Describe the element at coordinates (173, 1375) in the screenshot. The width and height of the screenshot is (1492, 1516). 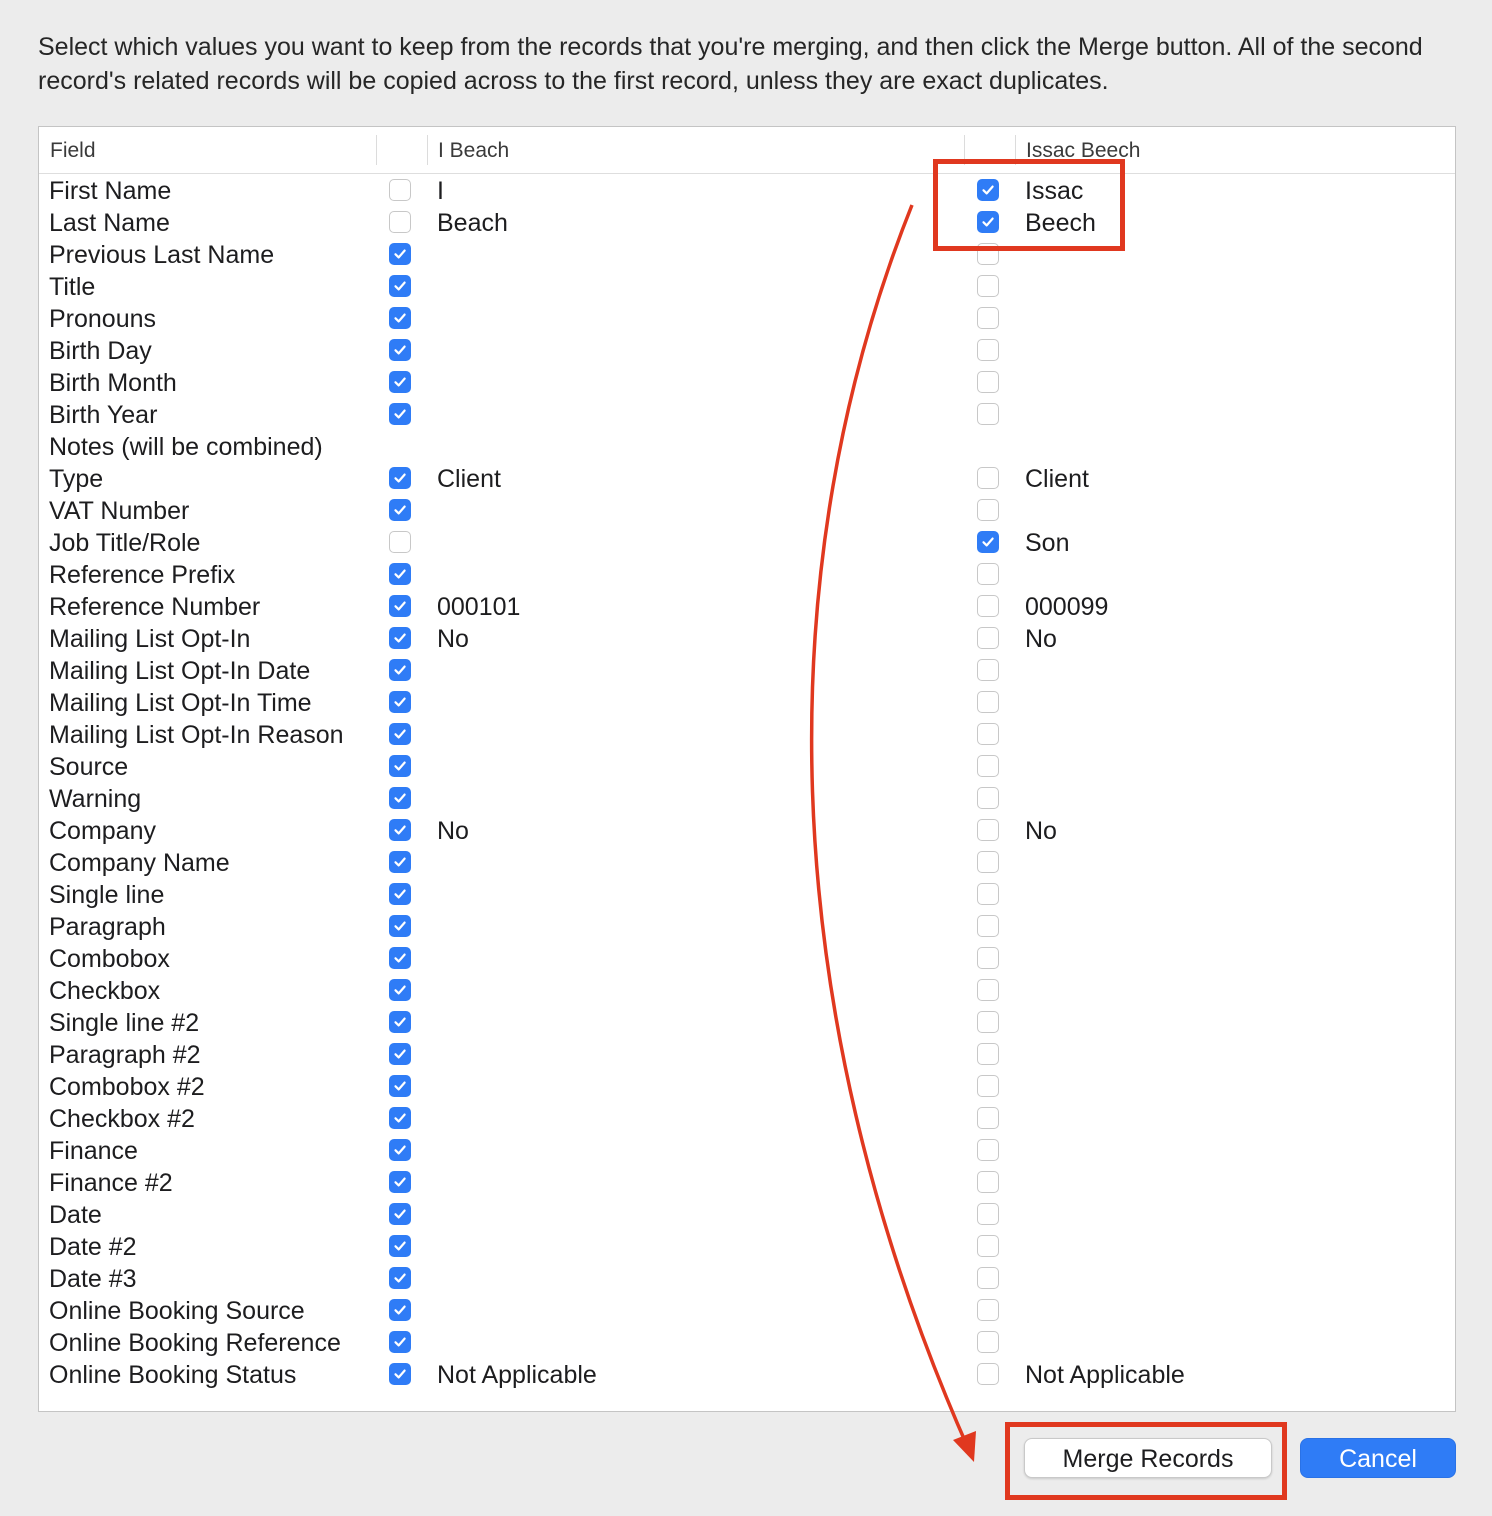
I see `field-label: Online Booking Status` at that location.